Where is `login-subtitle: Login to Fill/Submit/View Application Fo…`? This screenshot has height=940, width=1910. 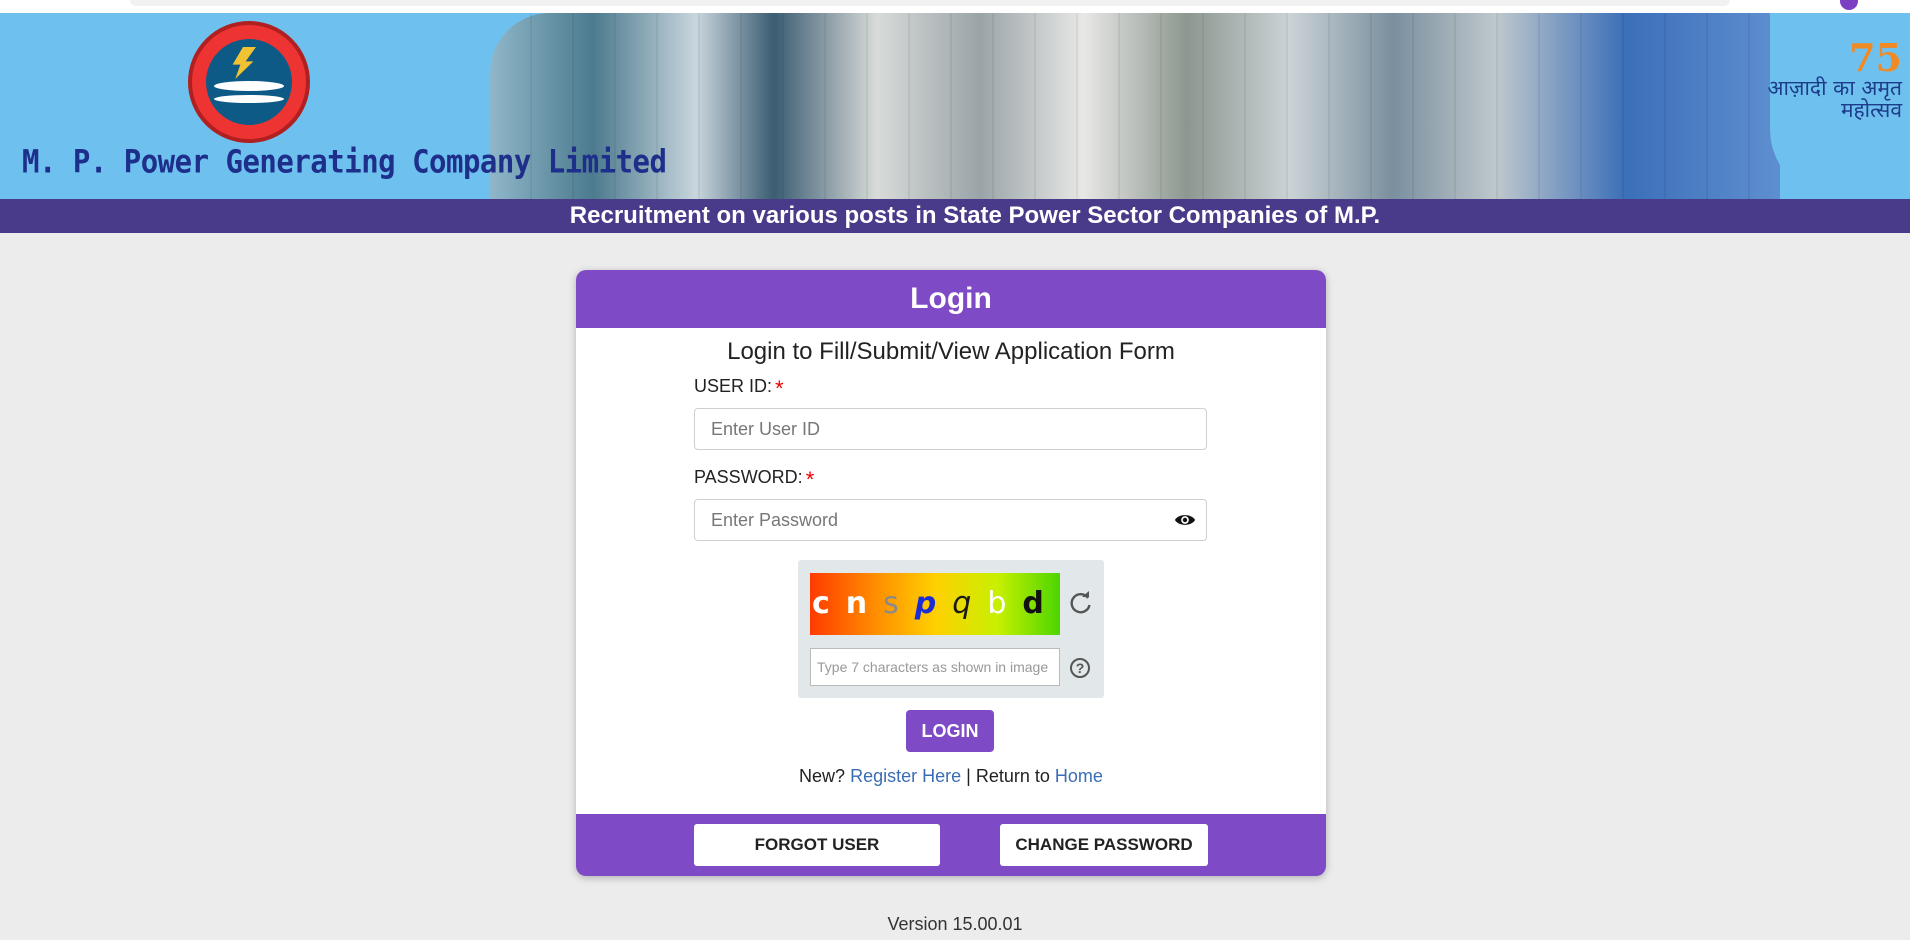
login-subtitle: Login to Fill/Submit/View Application Fo… is located at coordinates (951, 351).